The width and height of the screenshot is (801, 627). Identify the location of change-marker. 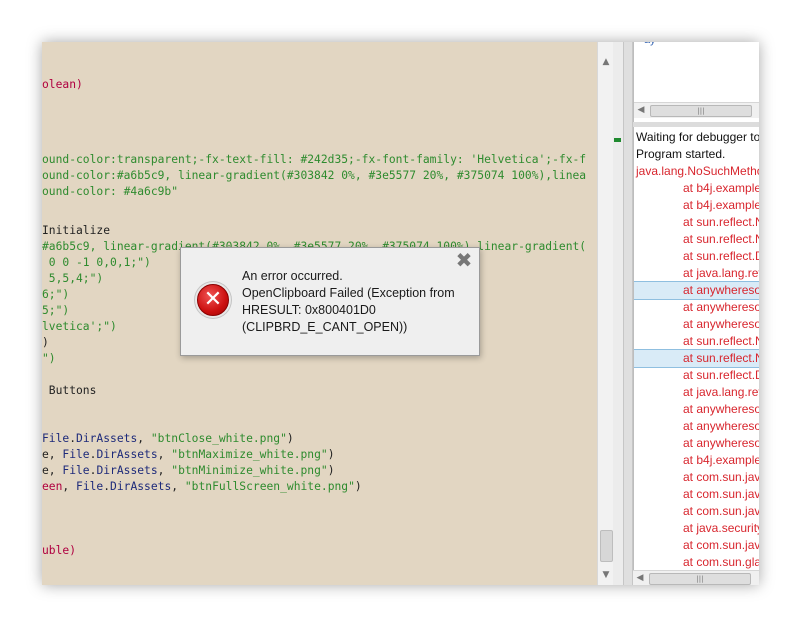
(617, 140).